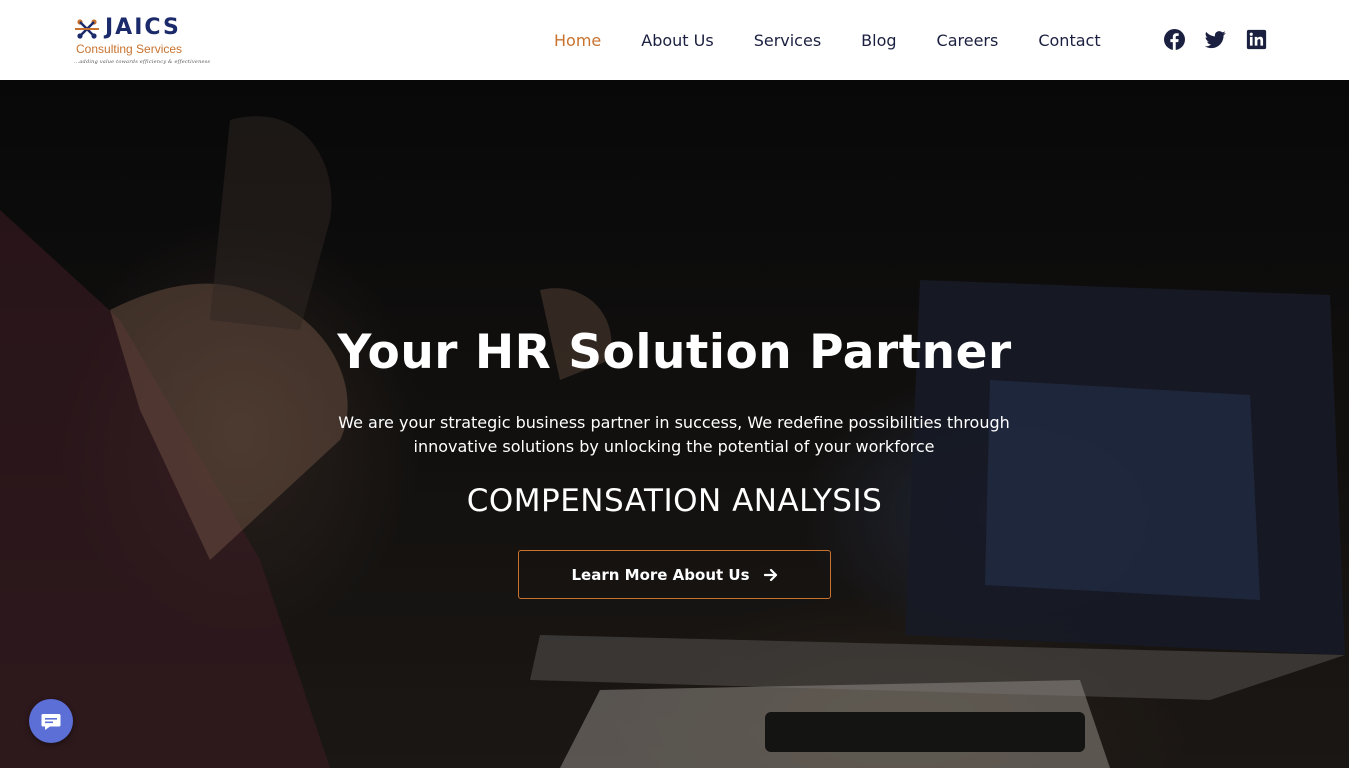  I want to click on nav-item-services: Services, so click(787, 40).